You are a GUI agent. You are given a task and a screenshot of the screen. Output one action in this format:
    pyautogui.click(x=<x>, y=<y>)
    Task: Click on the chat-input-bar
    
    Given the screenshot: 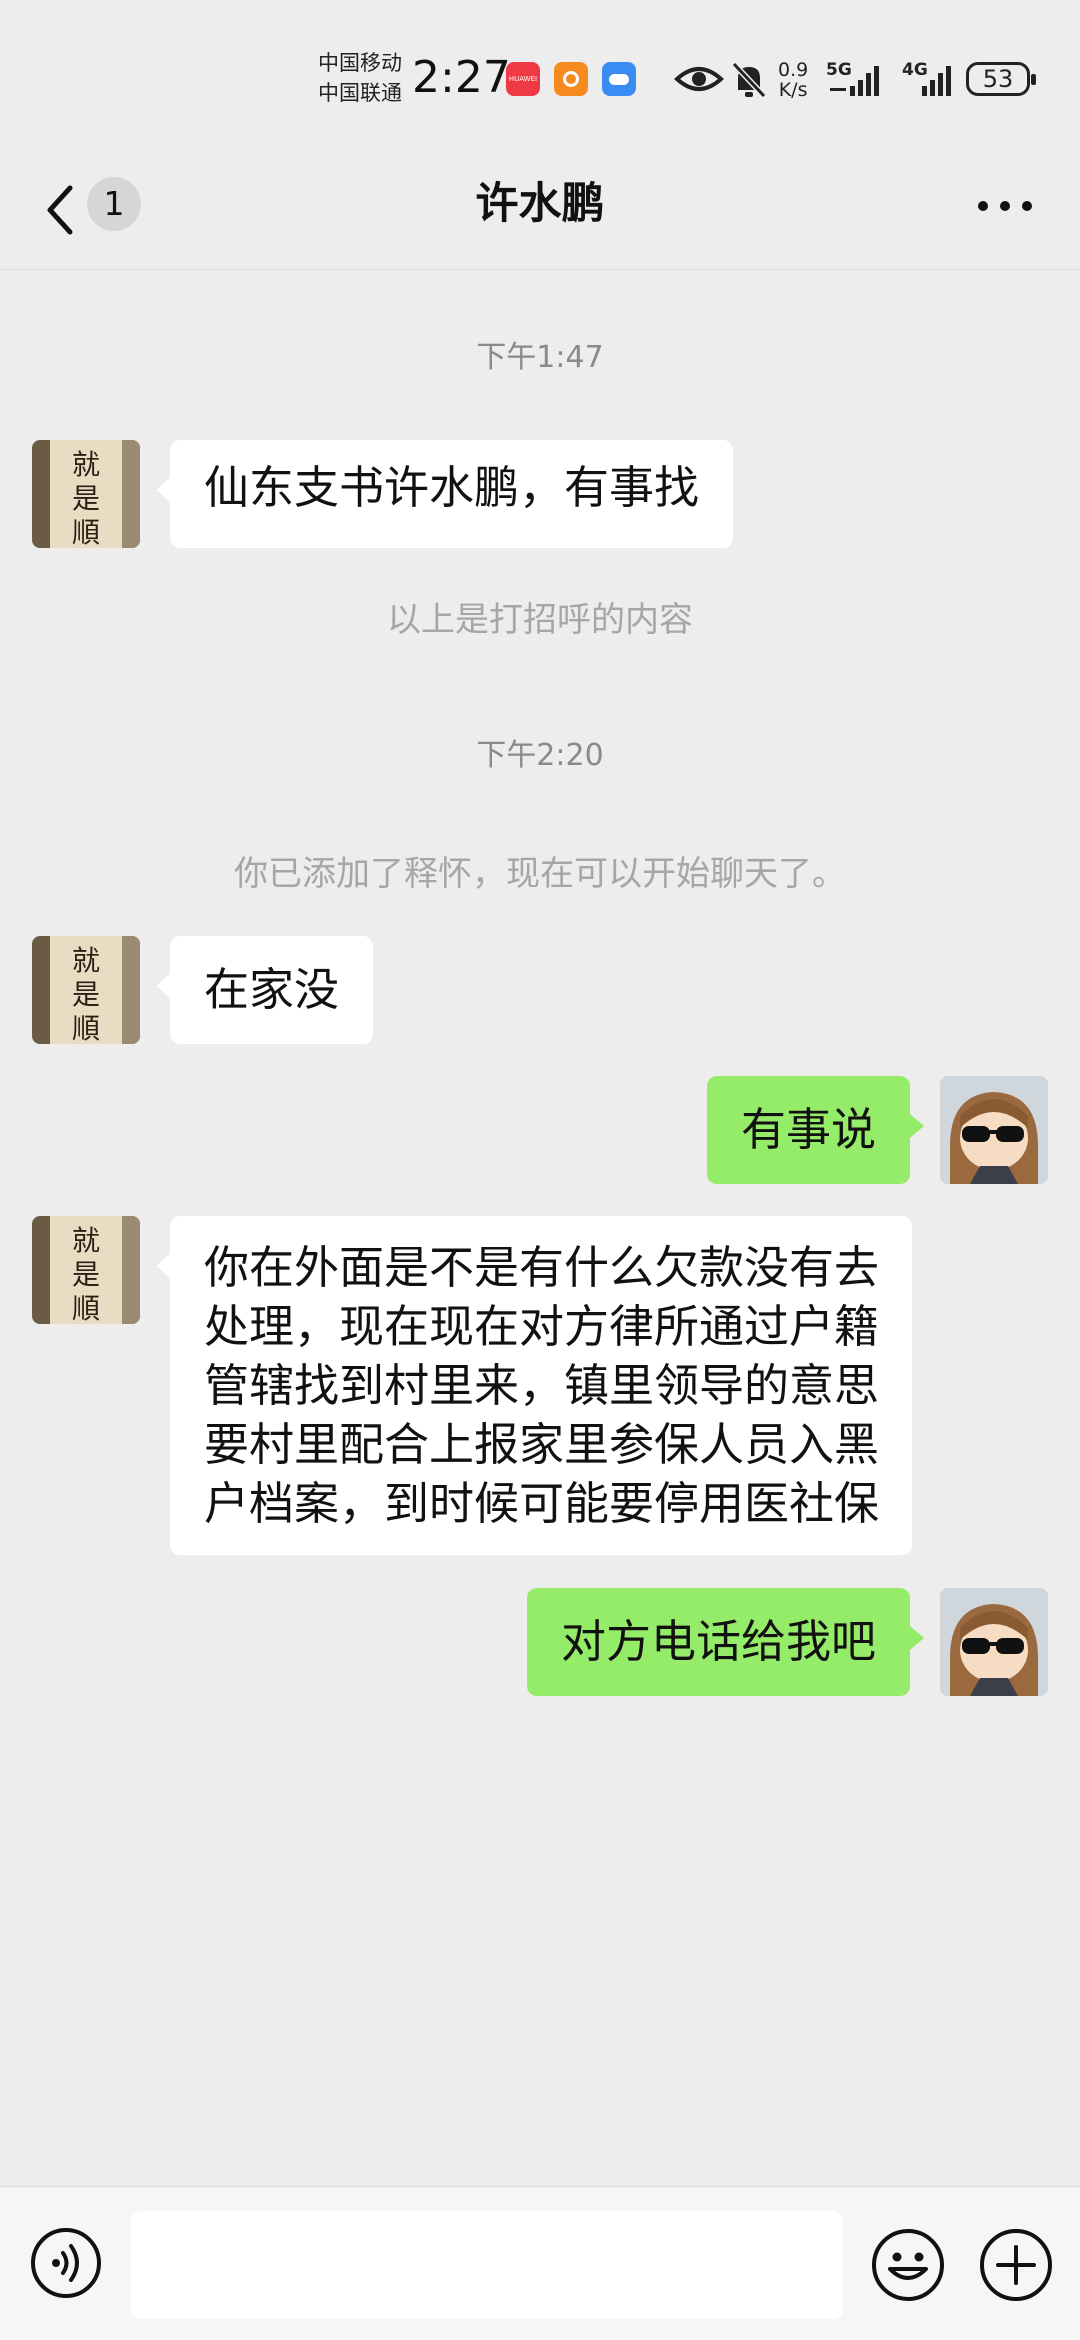 What is the action you would take?
    pyautogui.click(x=540, y=2263)
    